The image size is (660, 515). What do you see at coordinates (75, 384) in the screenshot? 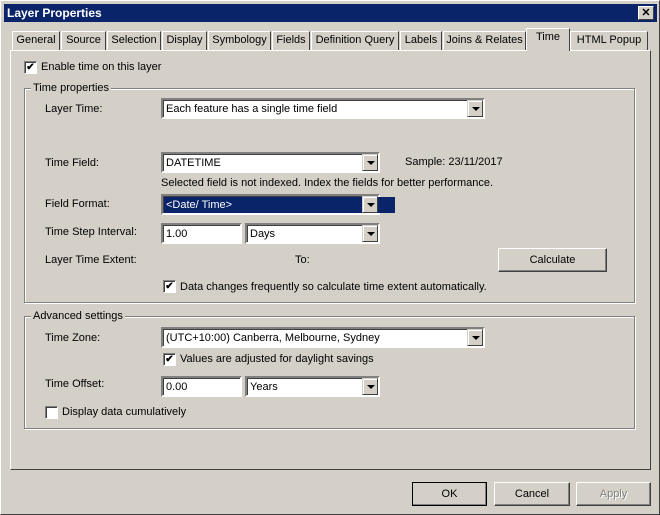
I see `time-offset-label: Time Offset:` at bounding box center [75, 384].